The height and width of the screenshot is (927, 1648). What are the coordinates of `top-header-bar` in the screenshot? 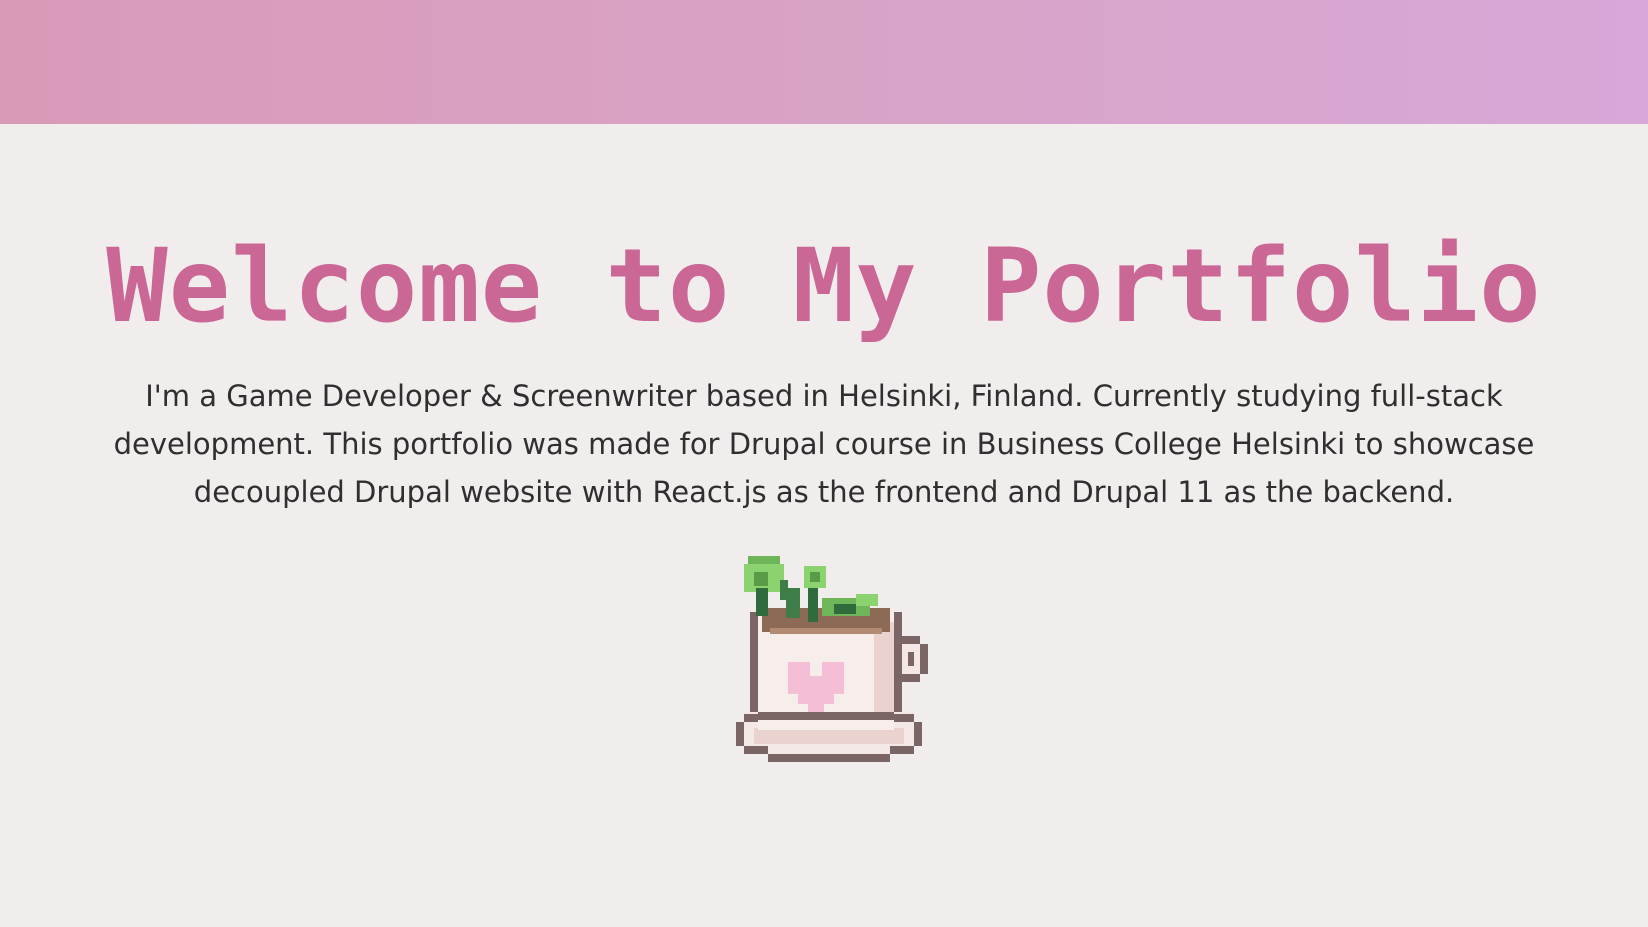 It's located at (824, 62).